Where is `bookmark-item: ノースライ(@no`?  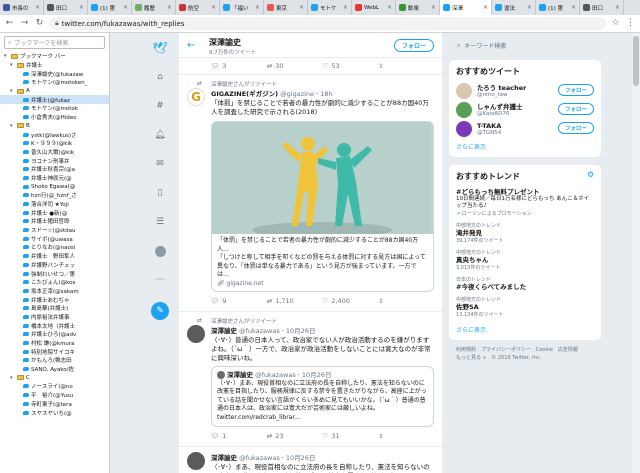 bookmark-item: ノースライ(@no is located at coordinates (54, 386).